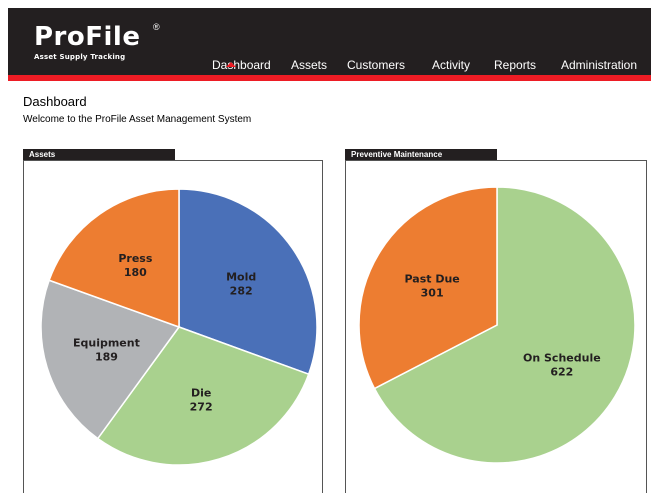 The width and height of the screenshot is (661, 499). Describe the element at coordinates (135, 272) in the screenshot. I see `slice-value-press: 180` at that location.